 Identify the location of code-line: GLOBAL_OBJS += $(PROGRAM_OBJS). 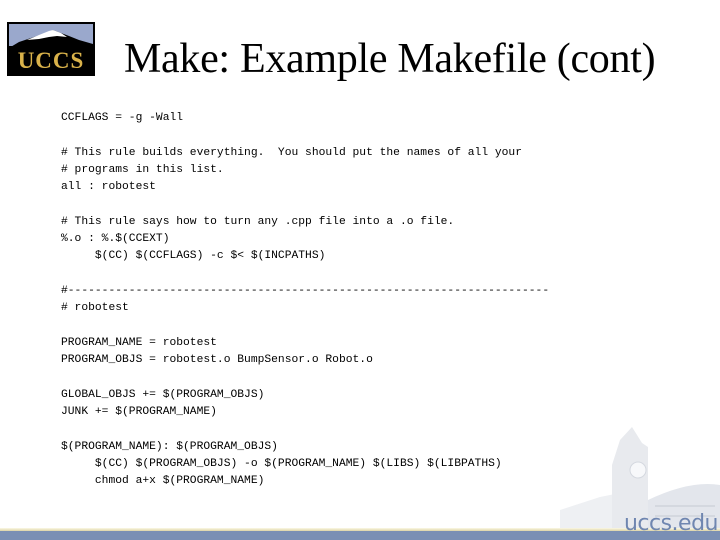
(163, 394).